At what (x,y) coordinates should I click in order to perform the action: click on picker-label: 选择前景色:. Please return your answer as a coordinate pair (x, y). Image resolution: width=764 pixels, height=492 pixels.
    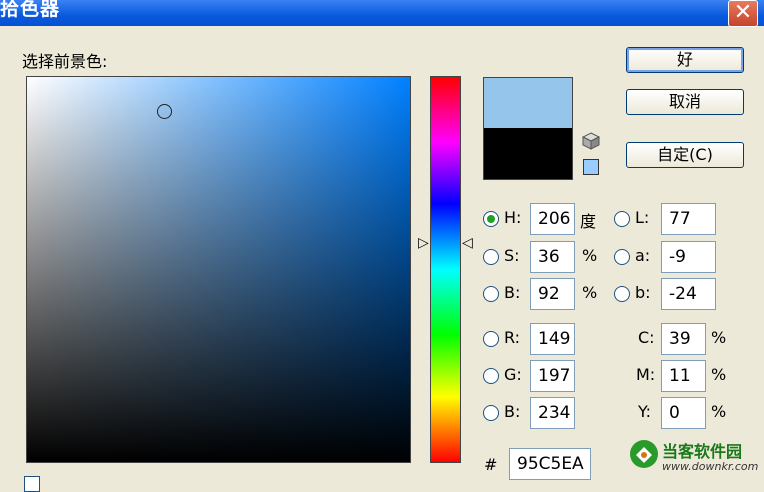
    Looking at the image, I should click on (65, 61).